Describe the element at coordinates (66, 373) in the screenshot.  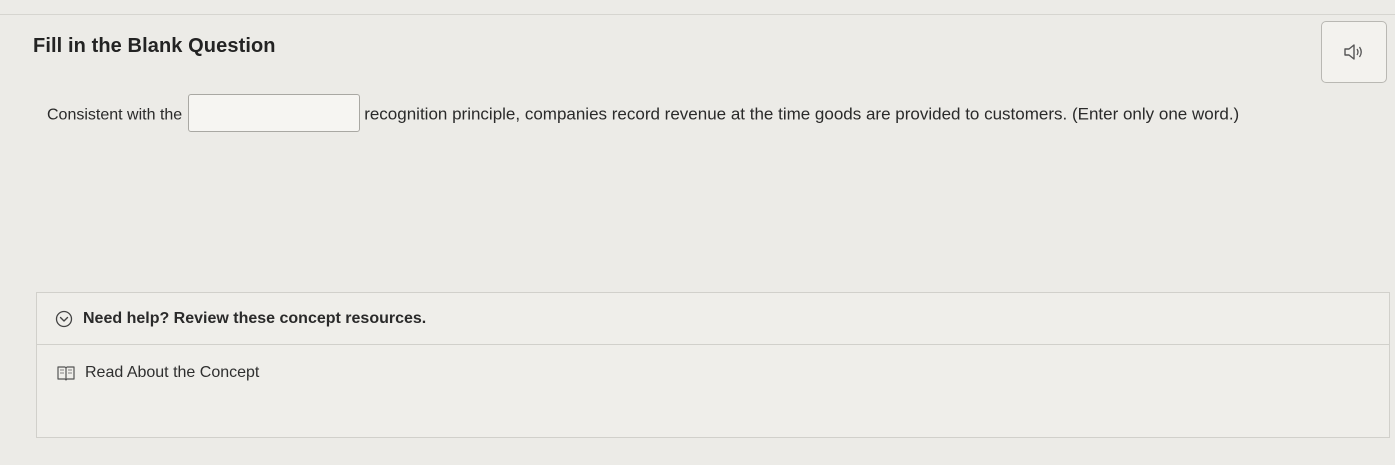
I see `book-icon` at that location.